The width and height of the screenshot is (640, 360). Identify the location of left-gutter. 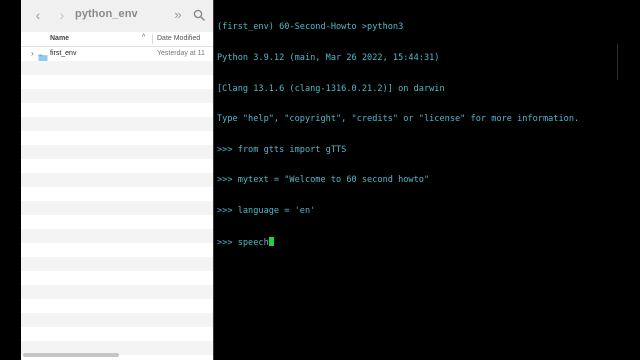
(10, 180).